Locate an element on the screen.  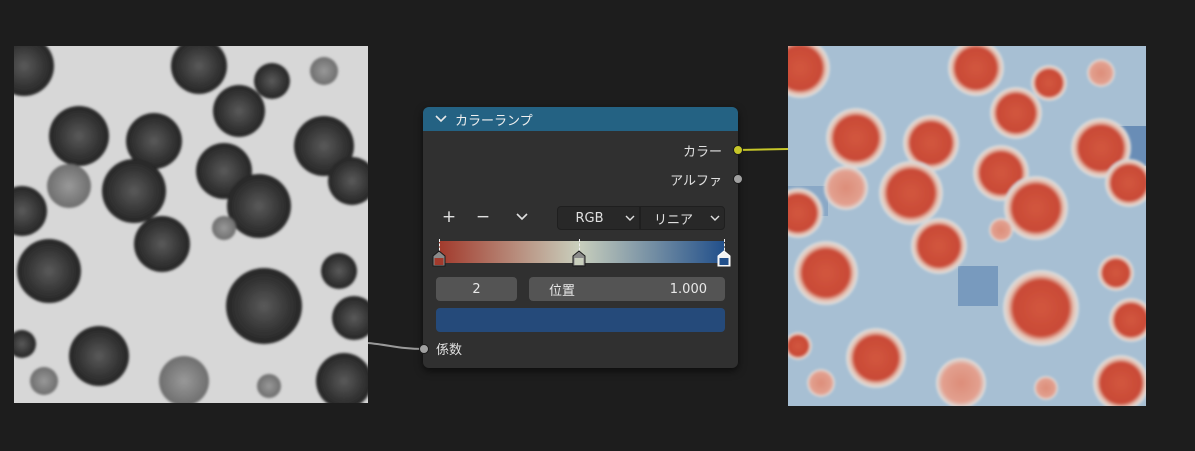
remove-stop-button: − is located at coordinates (483, 217).